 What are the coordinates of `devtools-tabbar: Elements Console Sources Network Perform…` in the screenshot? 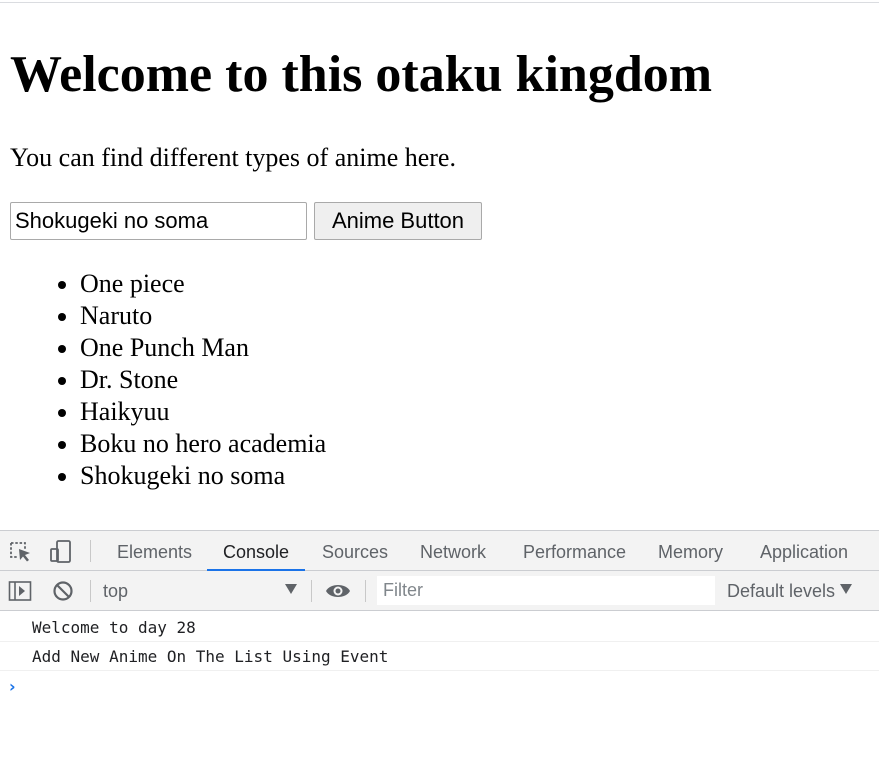 It's located at (439, 550).